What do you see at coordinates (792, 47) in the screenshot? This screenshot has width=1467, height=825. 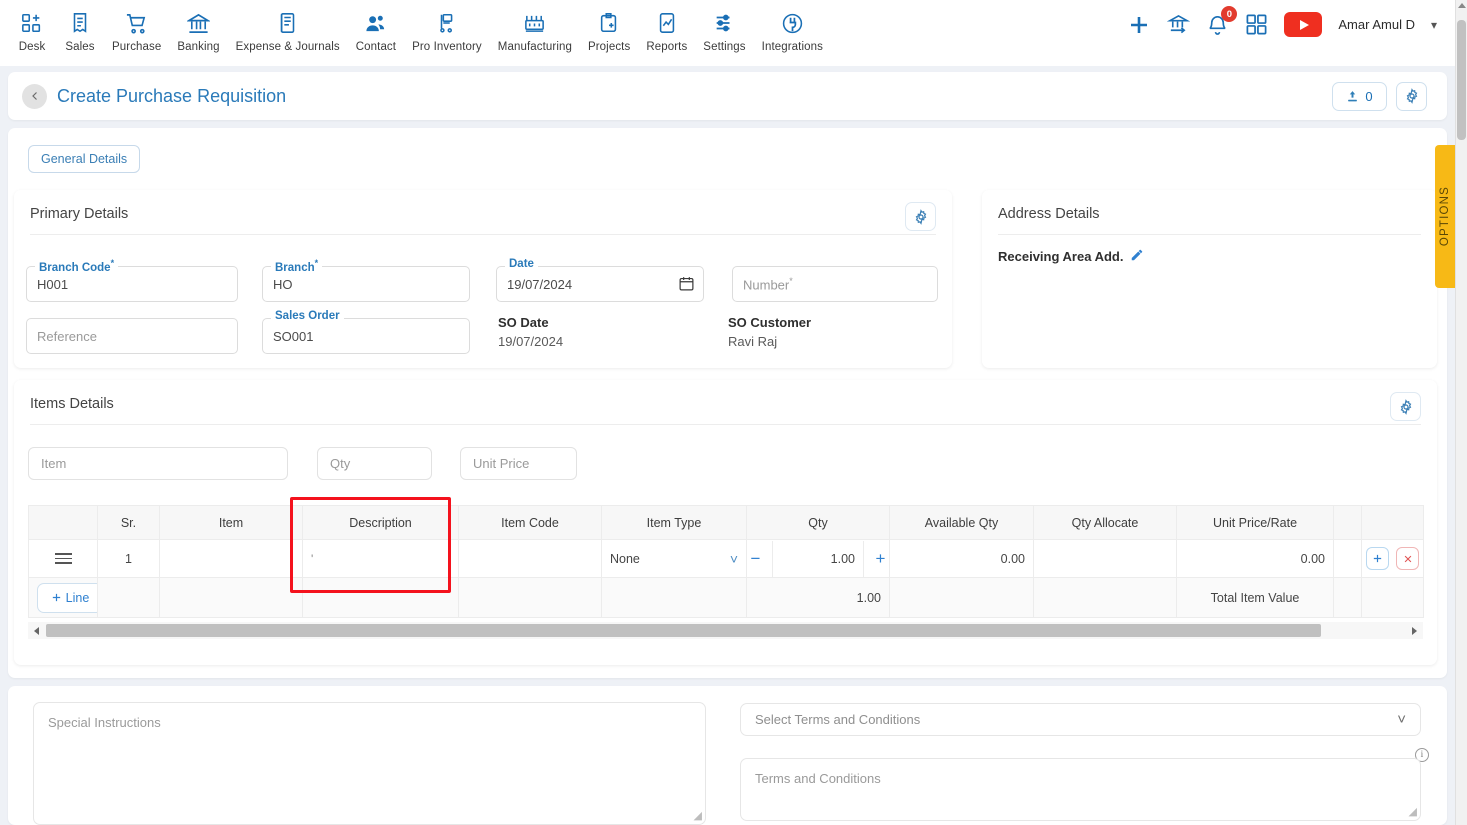 I see `nav-label: Integrations` at bounding box center [792, 47].